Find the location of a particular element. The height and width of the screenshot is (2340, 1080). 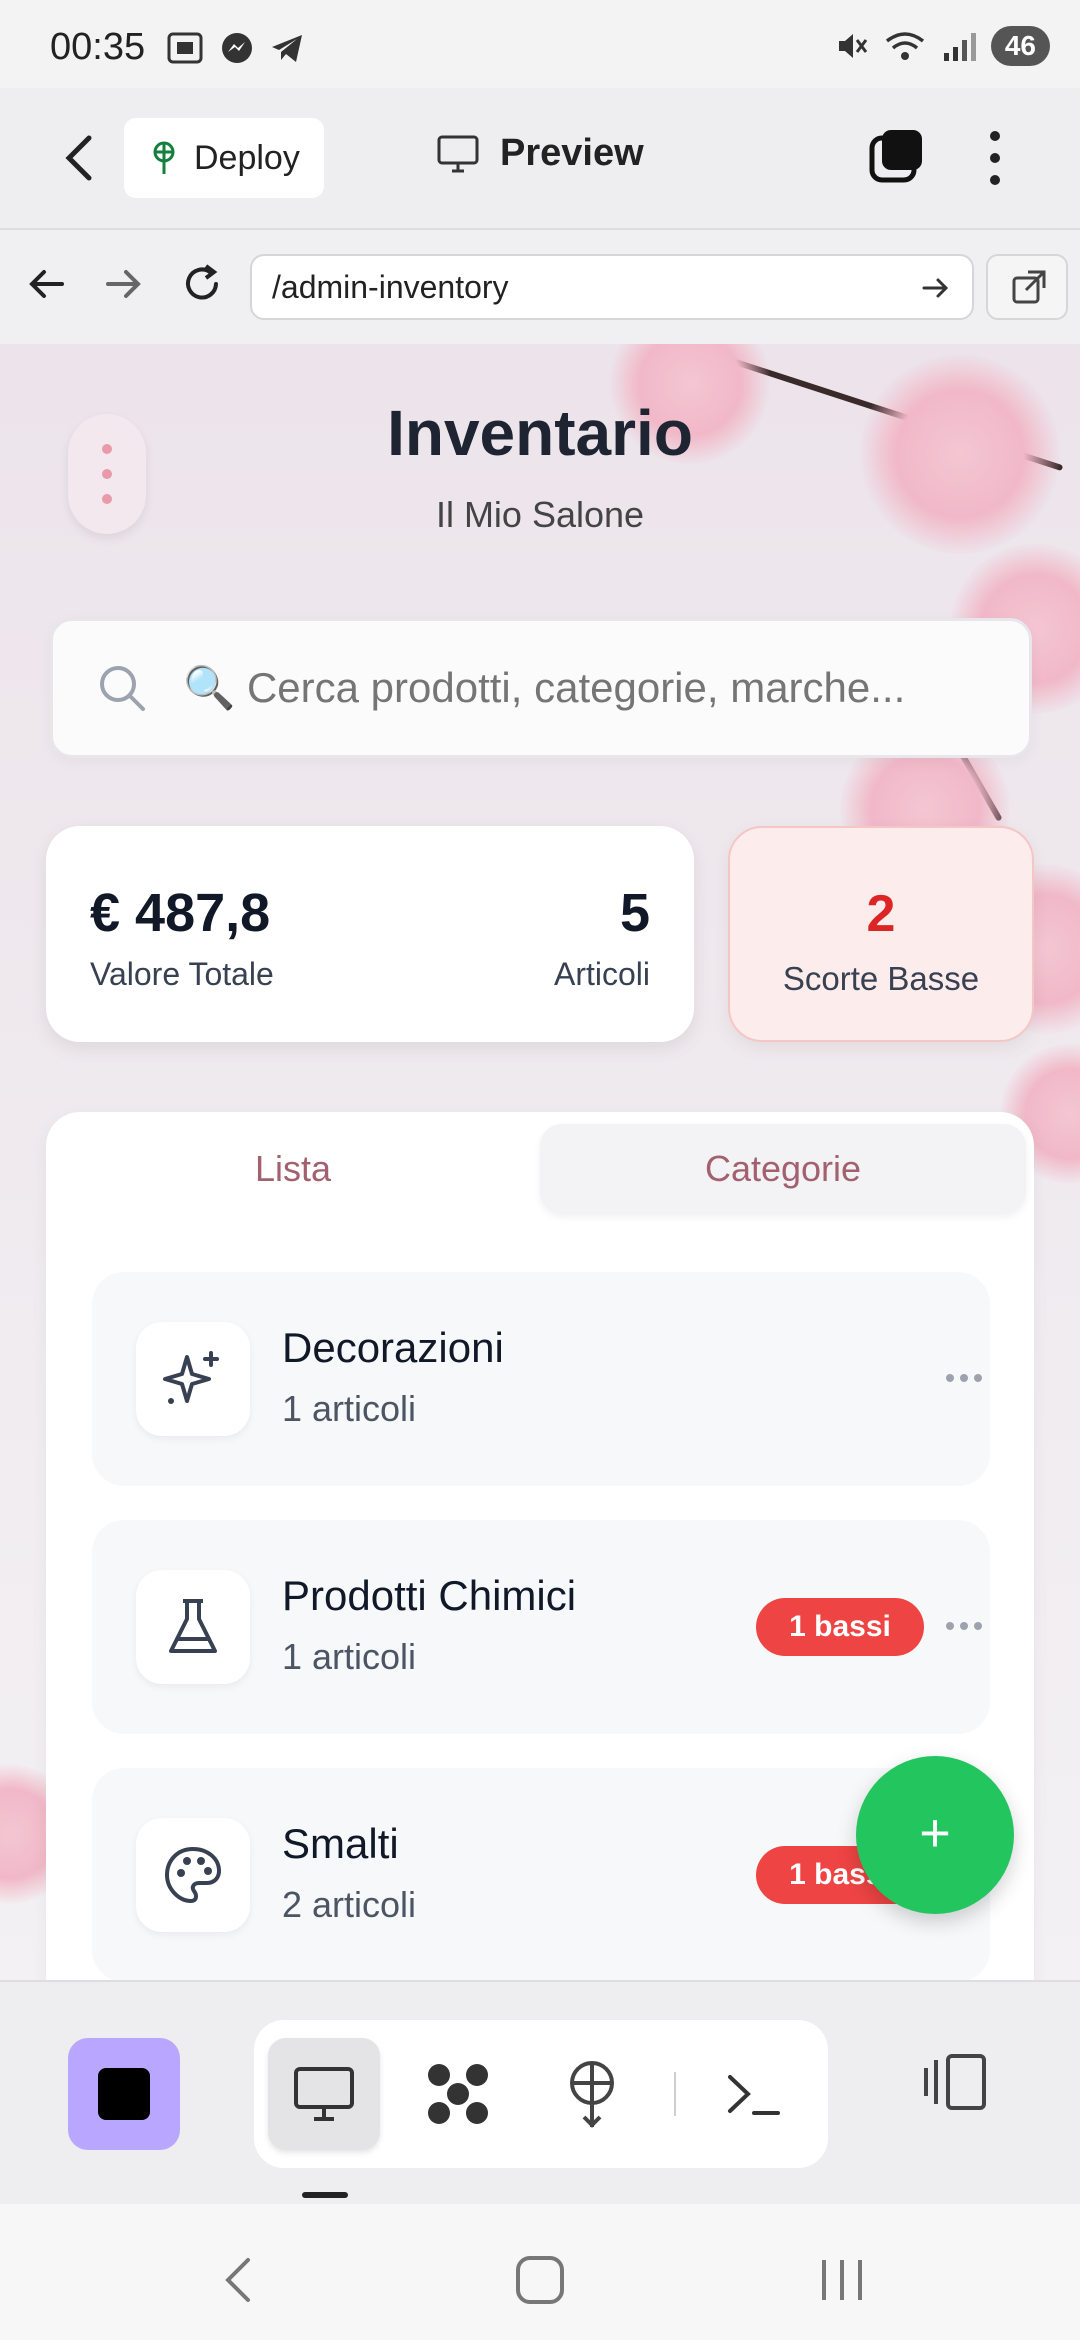

category-name: Decorazioni is located at coordinates (393, 1347).